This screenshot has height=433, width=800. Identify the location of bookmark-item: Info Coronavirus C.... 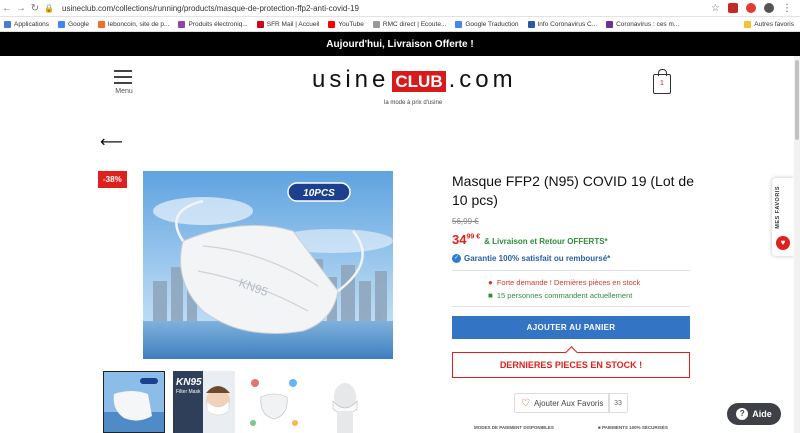
(562, 24).